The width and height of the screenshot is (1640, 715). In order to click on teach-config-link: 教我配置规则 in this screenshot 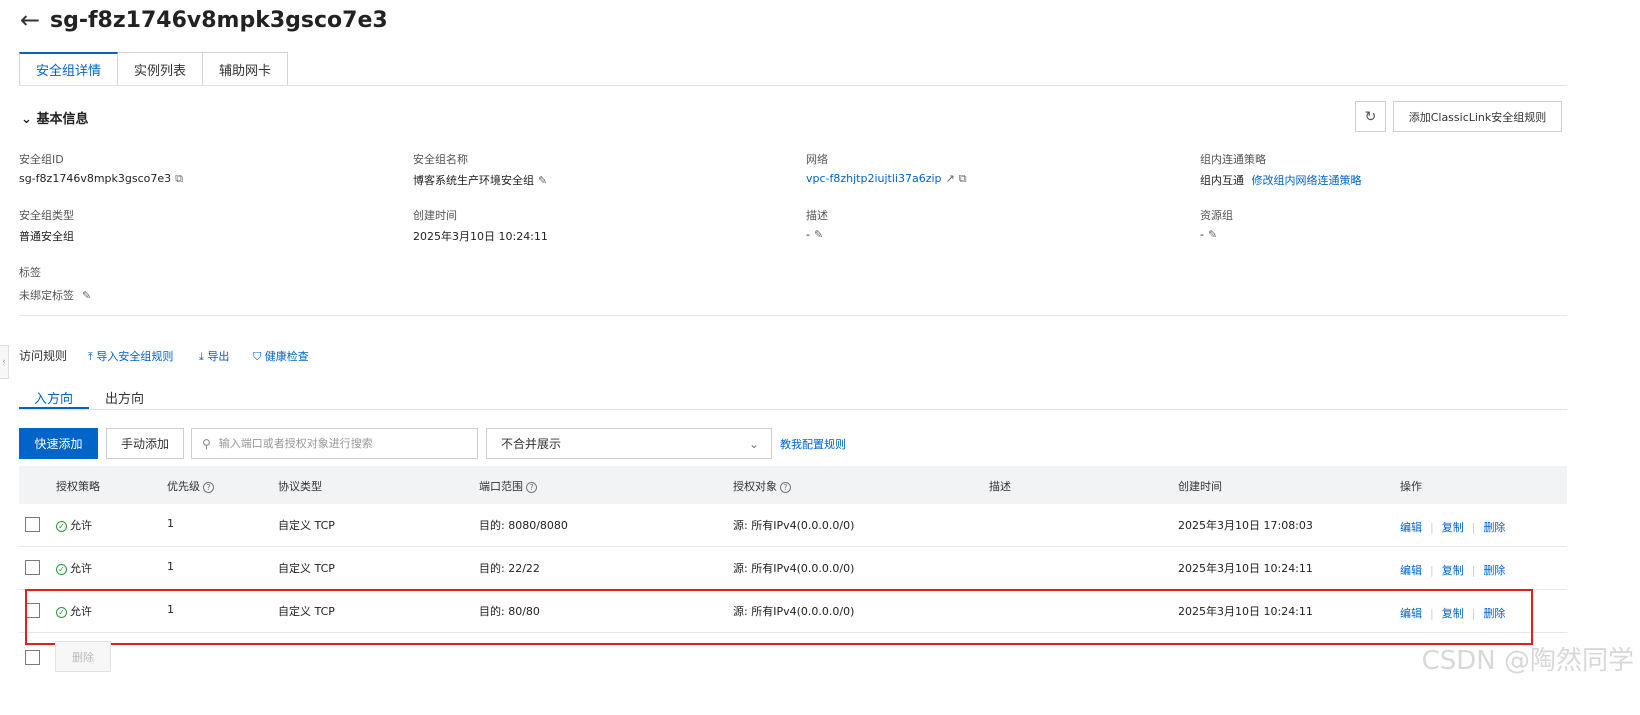, I will do `click(813, 444)`.